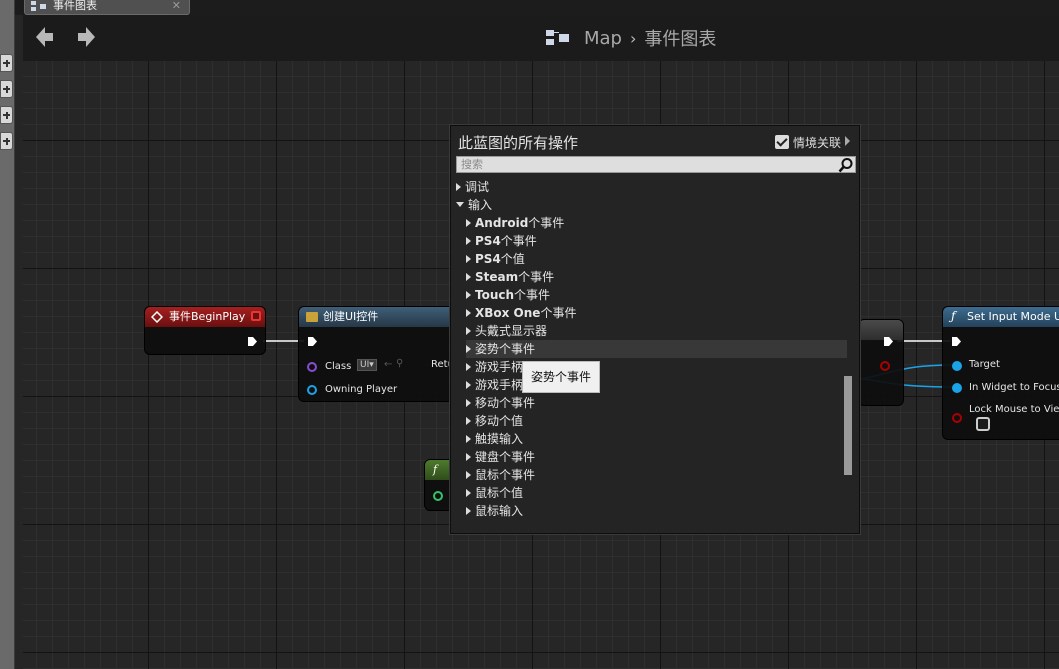  I want to click on forward-arrow-icon, so click(86, 37).